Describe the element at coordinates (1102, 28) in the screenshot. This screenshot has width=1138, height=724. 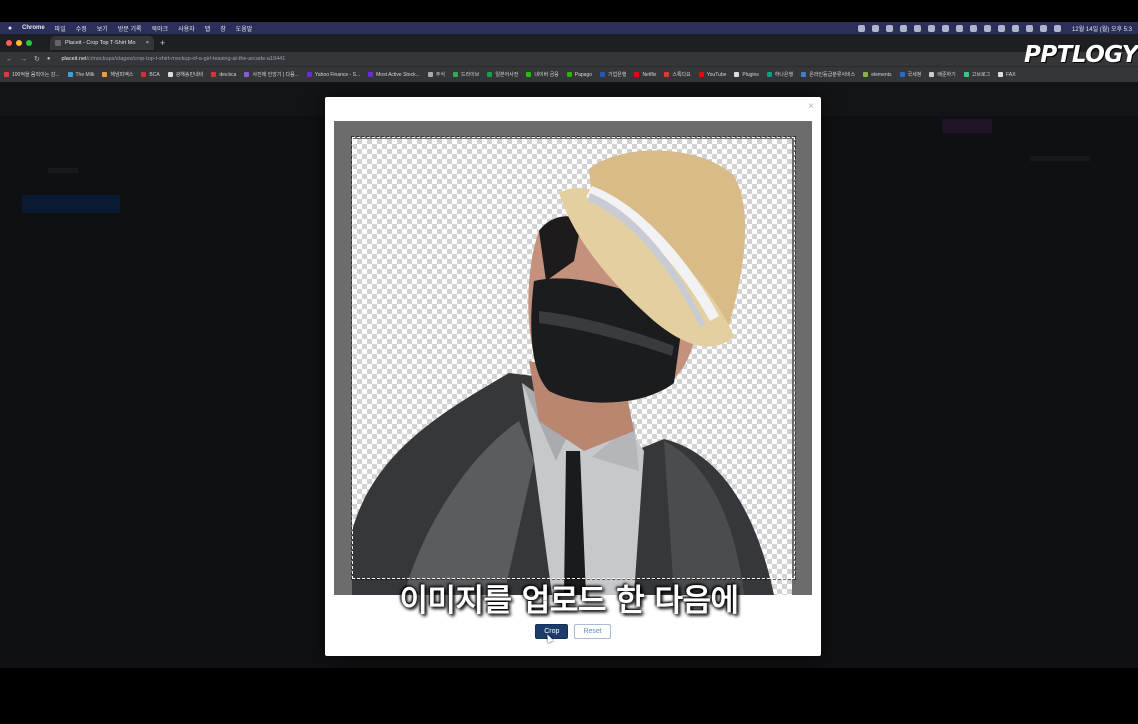
I see `menu-clock: 12월 14일 (월) 오후 5:3` at that location.